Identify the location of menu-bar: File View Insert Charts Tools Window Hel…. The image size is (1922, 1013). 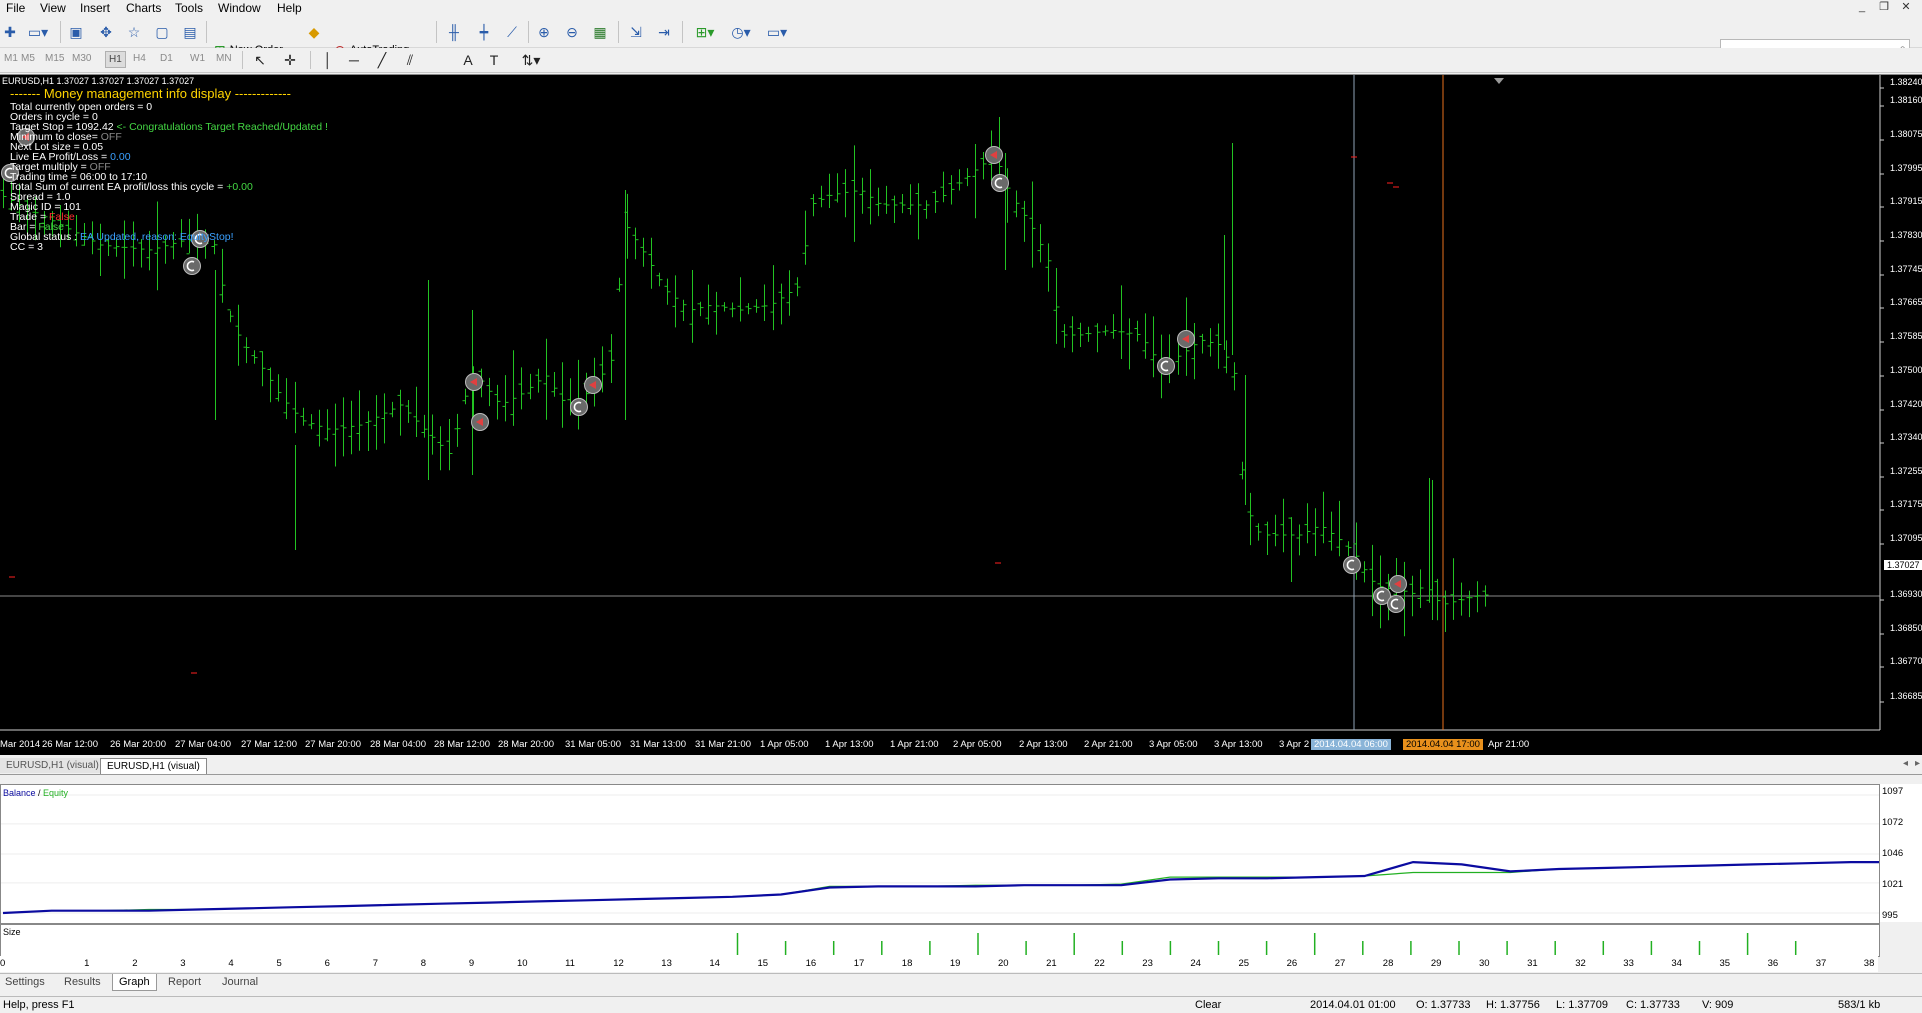
(961, 8).